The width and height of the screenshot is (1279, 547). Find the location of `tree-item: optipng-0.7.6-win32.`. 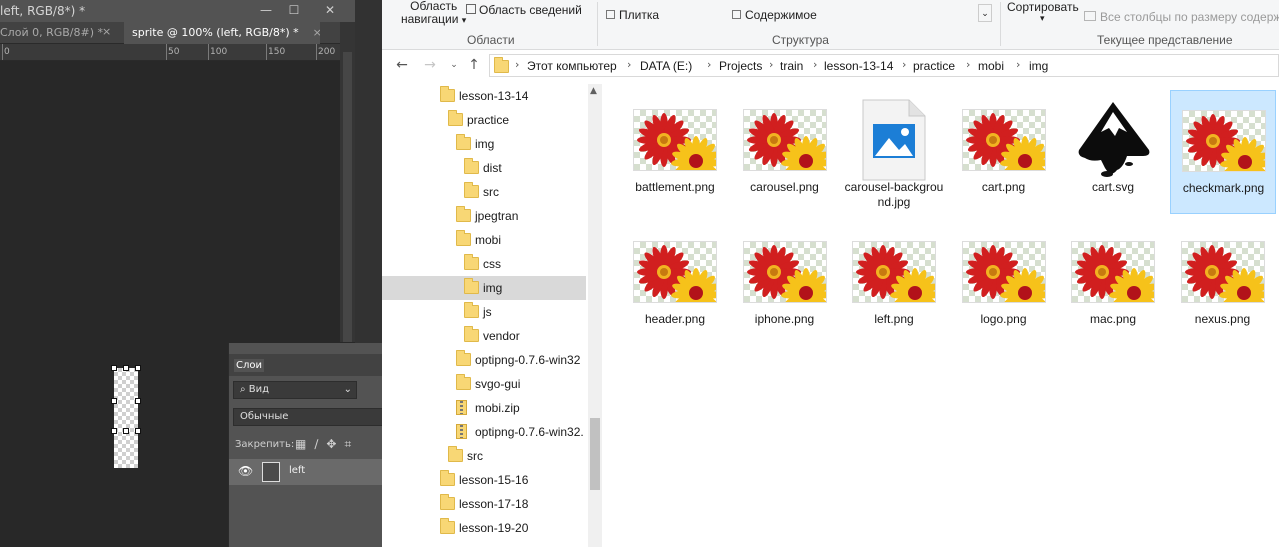

tree-item: optipng-0.7.6-win32. is located at coordinates (484, 432).